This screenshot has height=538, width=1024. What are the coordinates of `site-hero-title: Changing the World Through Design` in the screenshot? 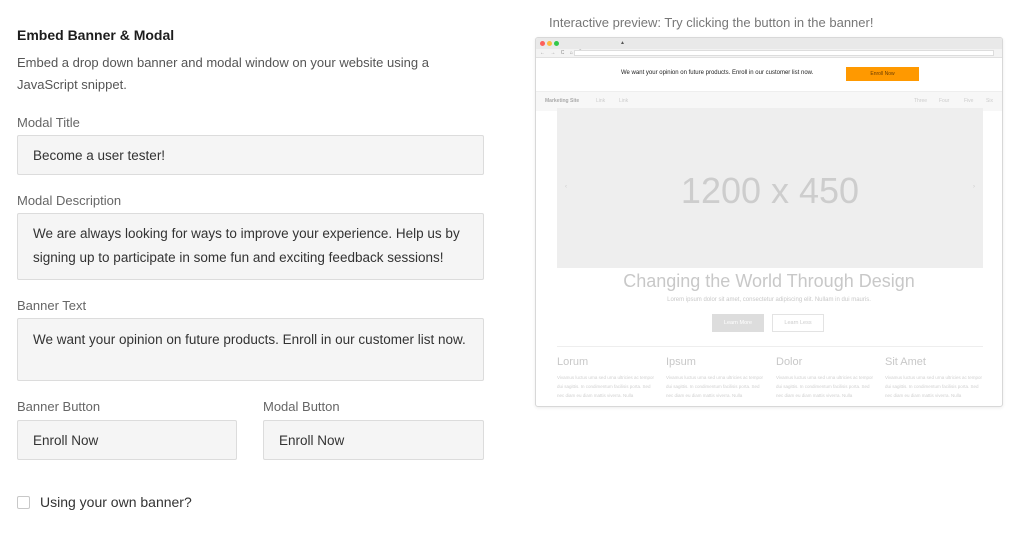 It's located at (769, 281).